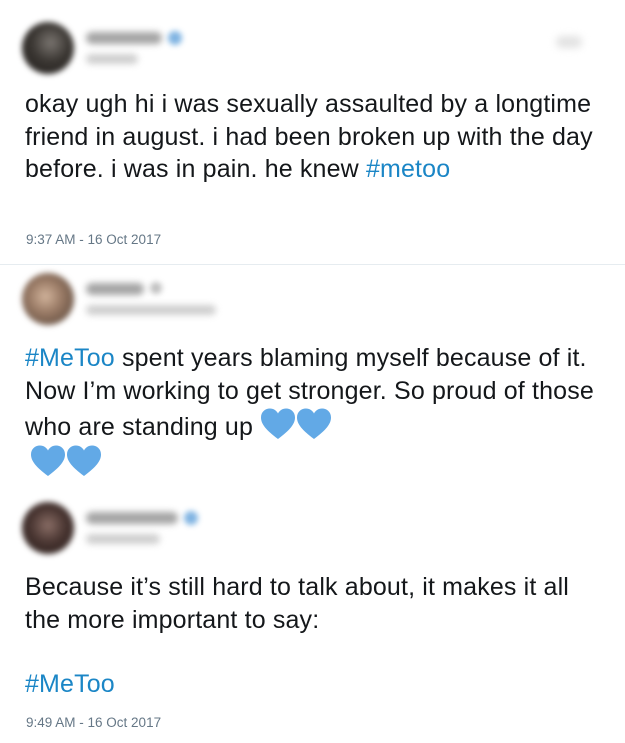 The height and width of the screenshot is (743, 625). Describe the element at coordinates (312, 264) in the screenshot. I see `divider` at that location.